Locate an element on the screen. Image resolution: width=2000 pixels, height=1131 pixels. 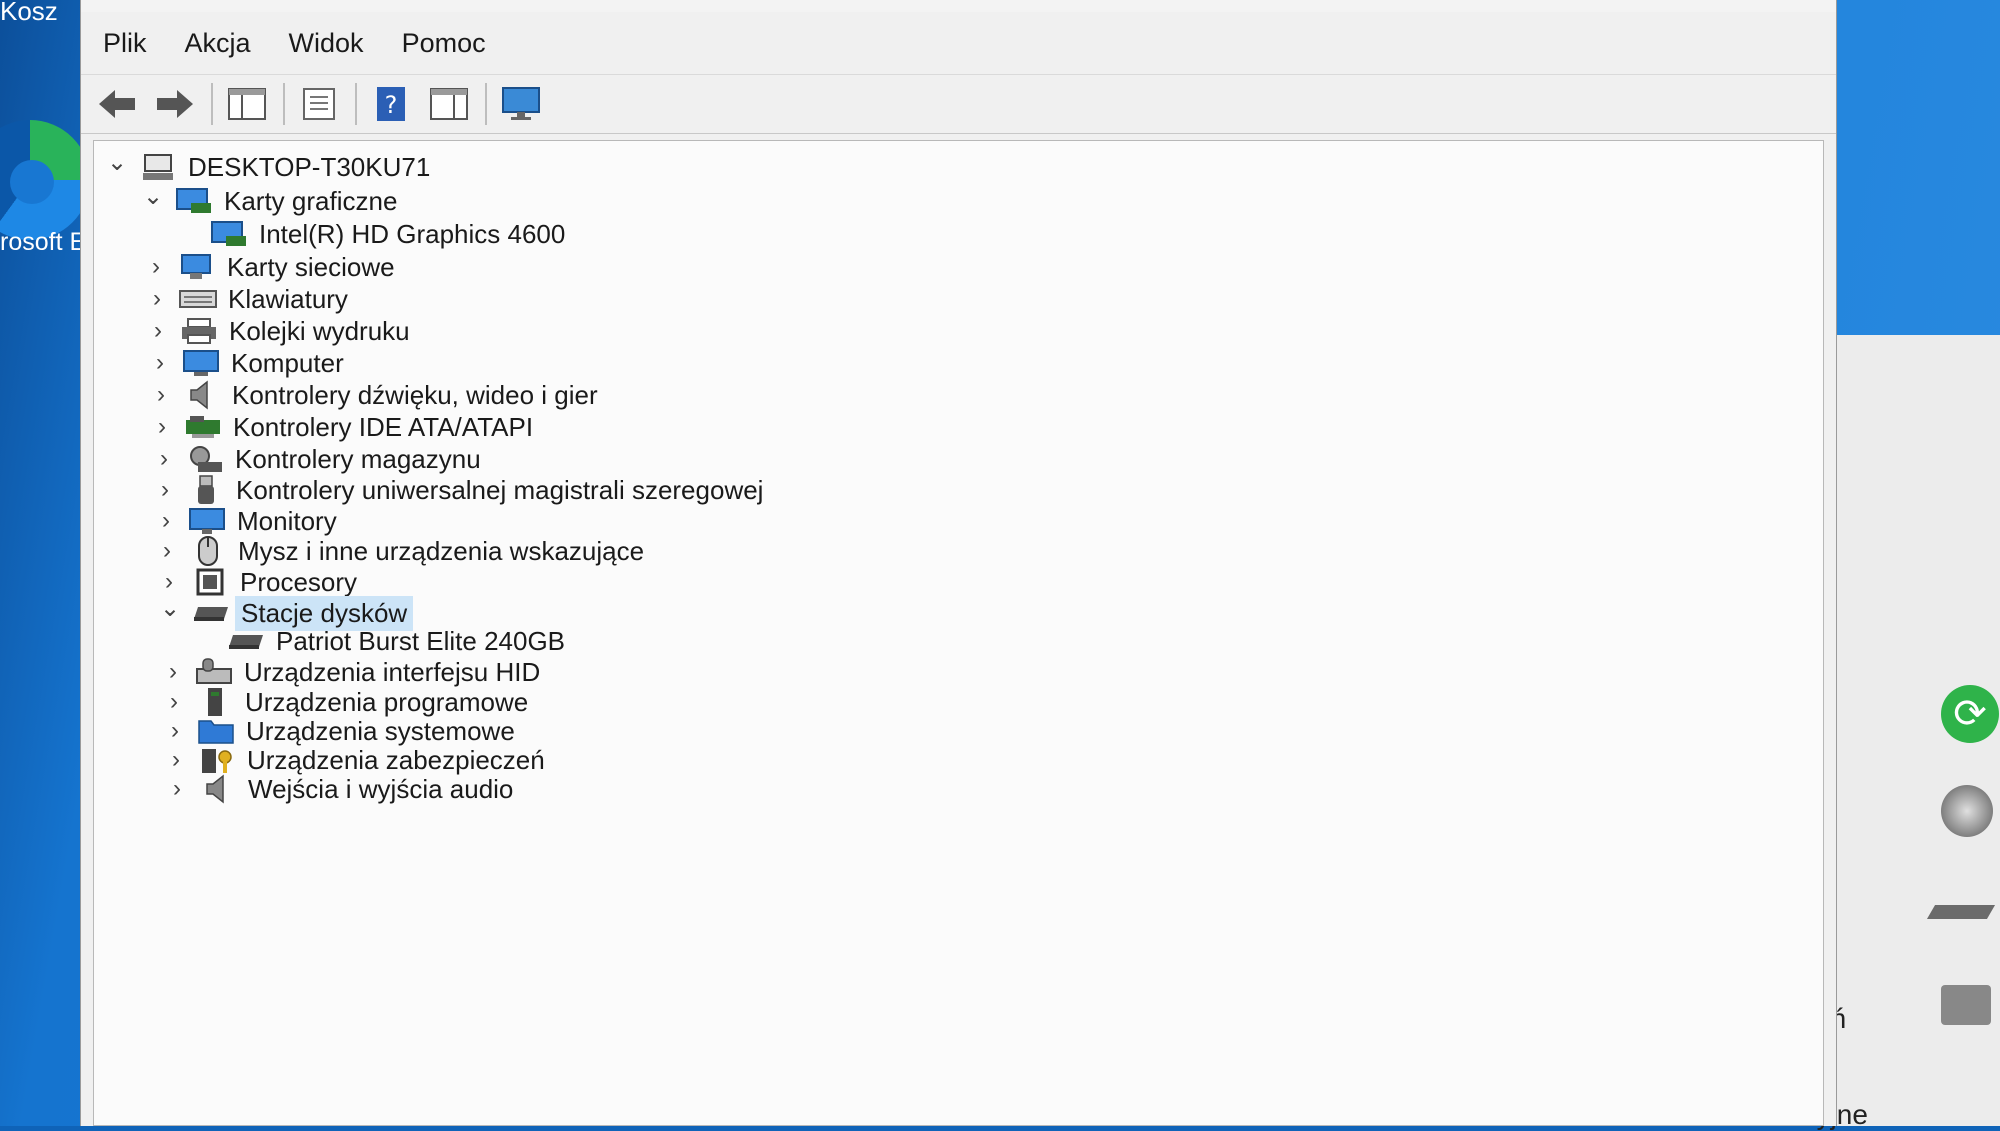
forward-button is located at coordinates (175, 104).